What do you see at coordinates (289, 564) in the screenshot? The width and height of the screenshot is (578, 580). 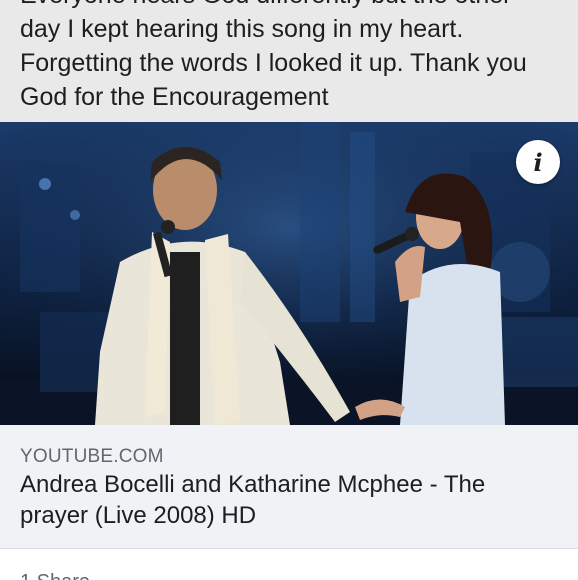 I see `reactions-row: 1 Share` at bounding box center [289, 564].